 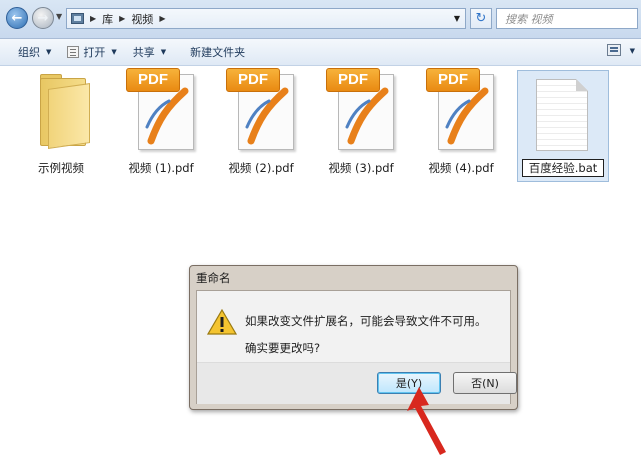 I want to click on warning-icon, so click(x=222, y=322).